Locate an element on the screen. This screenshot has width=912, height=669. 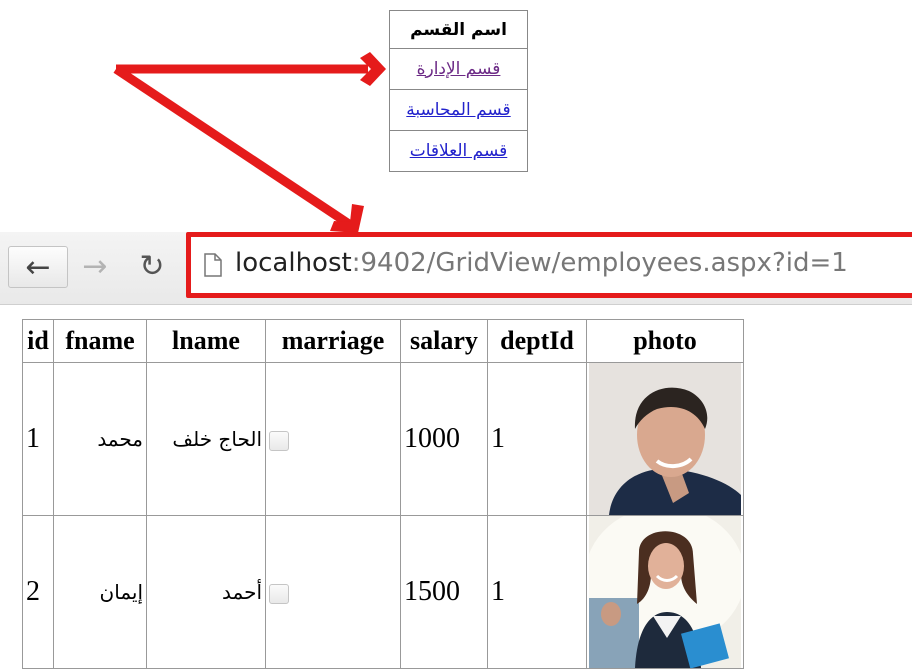
column-header-photo: photo is located at coordinates (665, 341).